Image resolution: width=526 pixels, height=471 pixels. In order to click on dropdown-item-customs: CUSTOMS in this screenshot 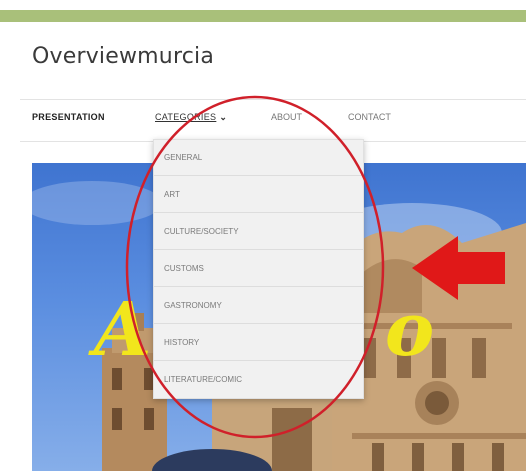, I will do `click(258, 269)`.